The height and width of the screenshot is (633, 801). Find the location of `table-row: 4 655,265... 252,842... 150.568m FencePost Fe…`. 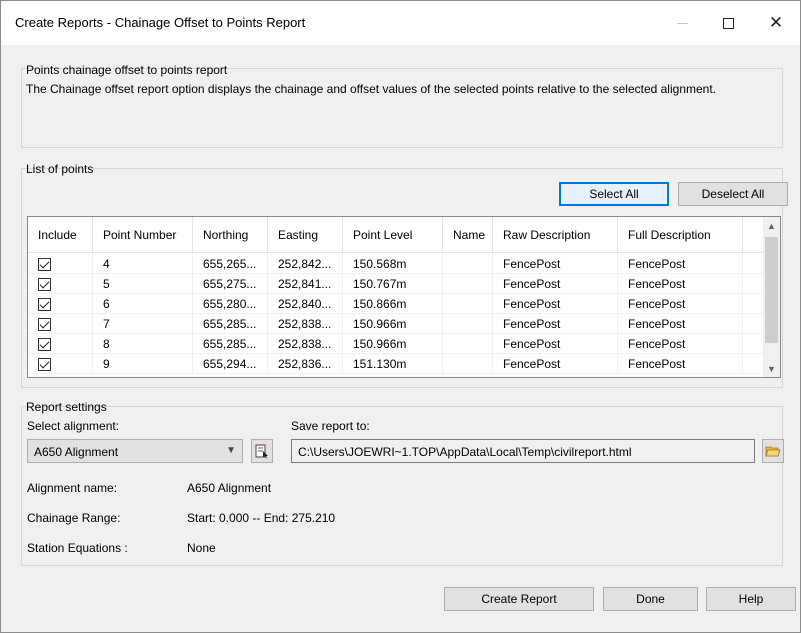

table-row: 4 655,265... 252,842... 150.568m FencePost Fe… is located at coordinates (399, 264).